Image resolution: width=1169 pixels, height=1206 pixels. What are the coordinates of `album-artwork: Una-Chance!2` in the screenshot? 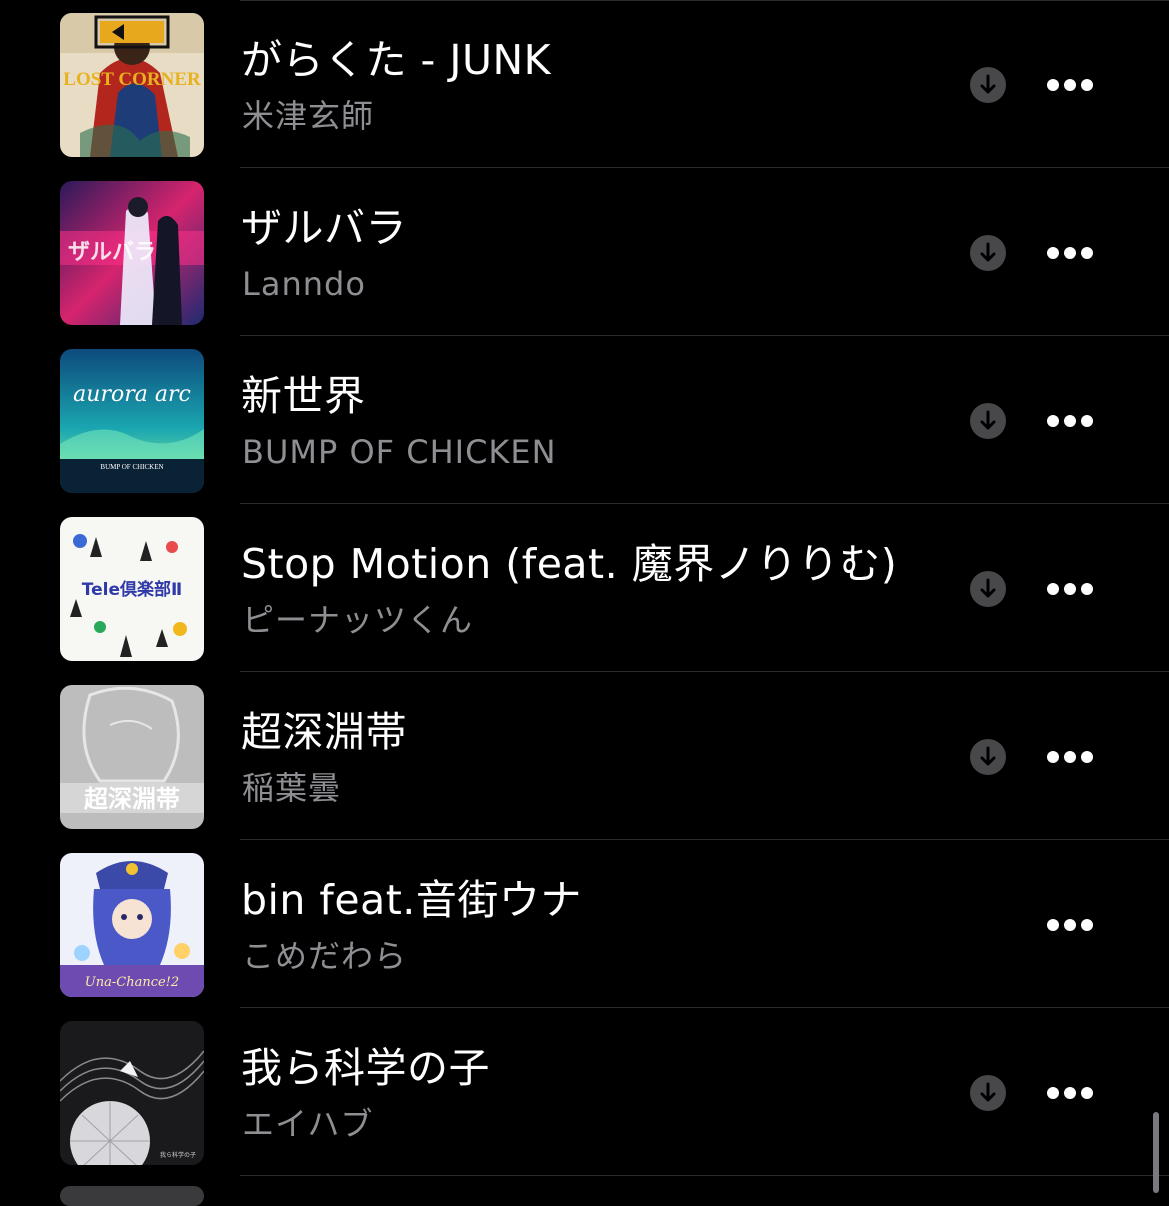 It's located at (132, 925).